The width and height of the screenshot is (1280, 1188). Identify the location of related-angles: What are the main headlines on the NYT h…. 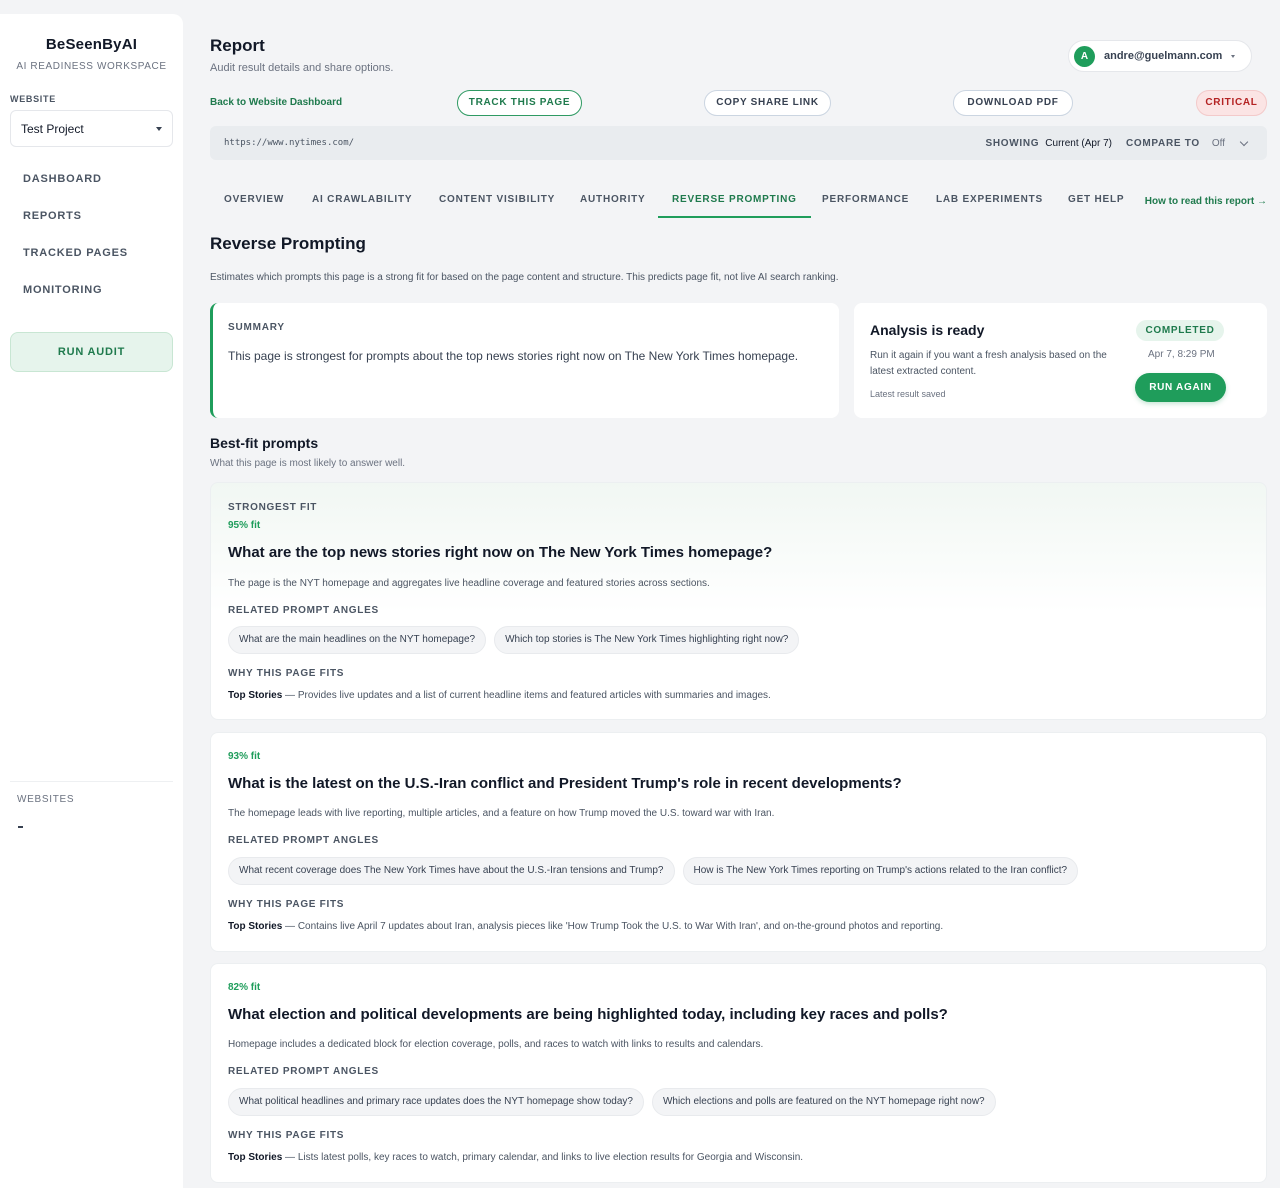
(514, 640).